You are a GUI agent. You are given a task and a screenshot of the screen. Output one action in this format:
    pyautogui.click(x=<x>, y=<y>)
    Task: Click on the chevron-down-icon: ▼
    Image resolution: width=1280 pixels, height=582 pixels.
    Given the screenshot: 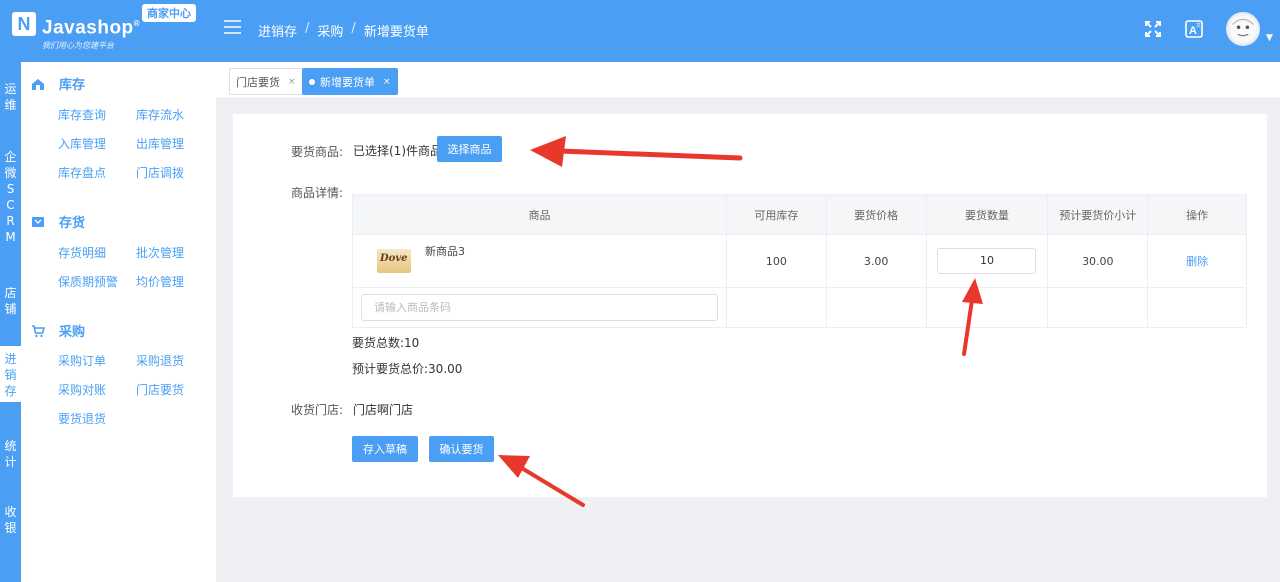 What is the action you would take?
    pyautogui.click(x=1269, y=38)
    